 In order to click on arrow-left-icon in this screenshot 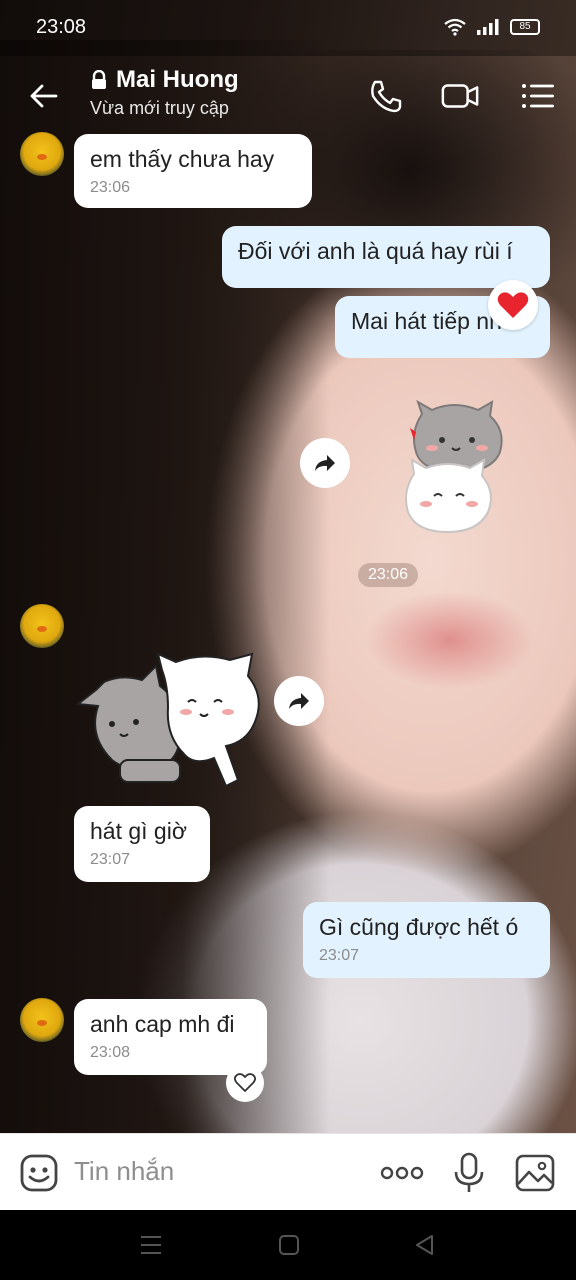, I will do `click(44, 96)`.